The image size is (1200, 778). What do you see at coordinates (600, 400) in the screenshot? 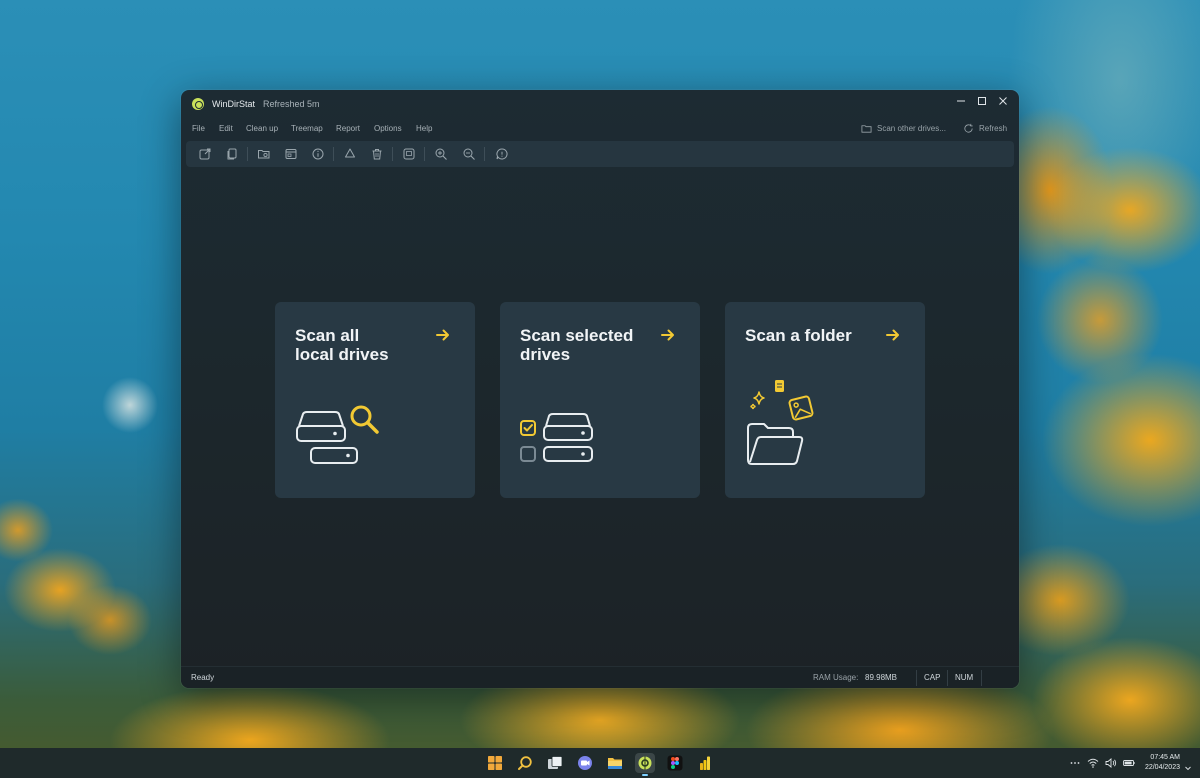
I see `scan-selected-drives-card: Scan selected drives` at bounding box center [600, 400].